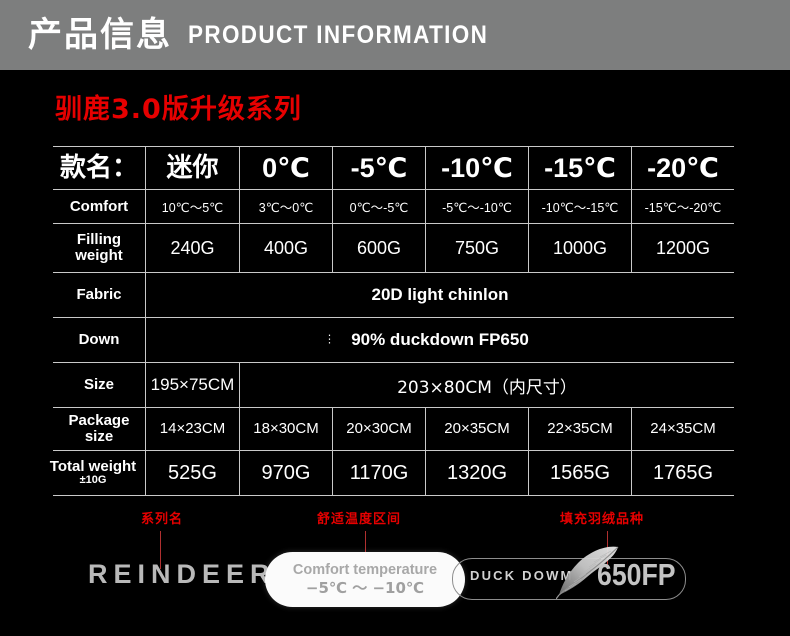 The width and height of the screenshot is (790, 636). I want to click on annotation-comfort-range: 舒适温度区间, so click(359, 519).